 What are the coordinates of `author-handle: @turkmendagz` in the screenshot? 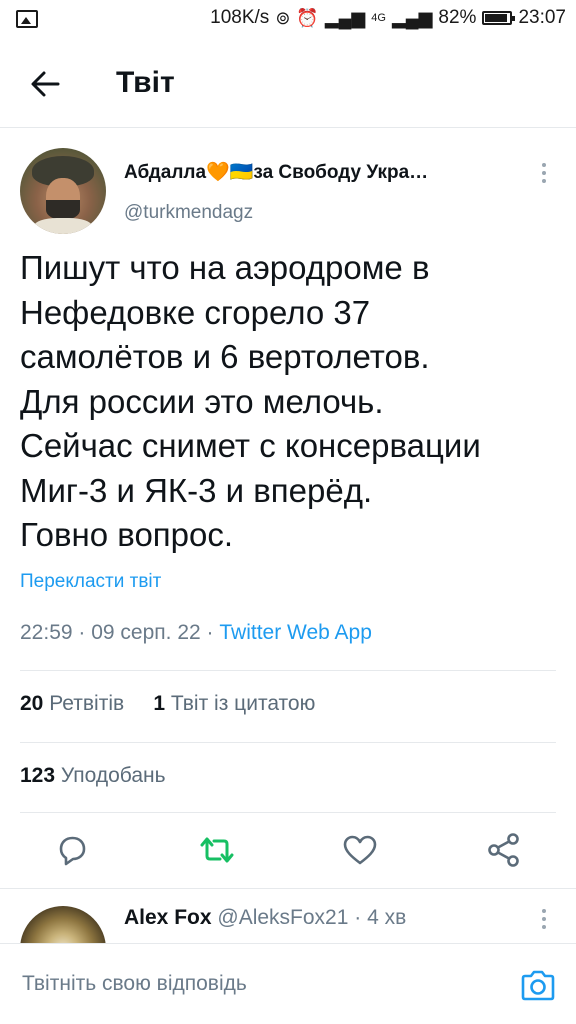 It's located at (188, 213).